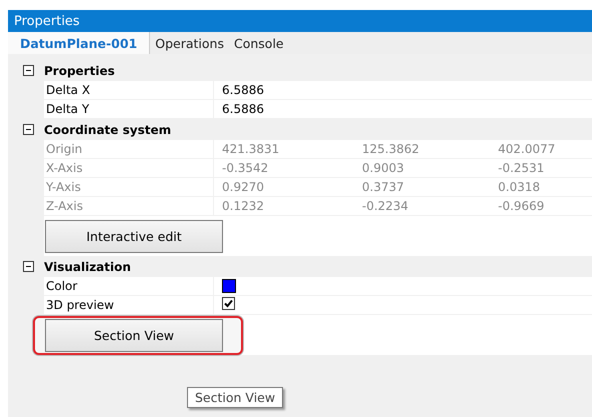 The image size is (592, 417). I want to click on tooltip: Section View, so click(235, 397).